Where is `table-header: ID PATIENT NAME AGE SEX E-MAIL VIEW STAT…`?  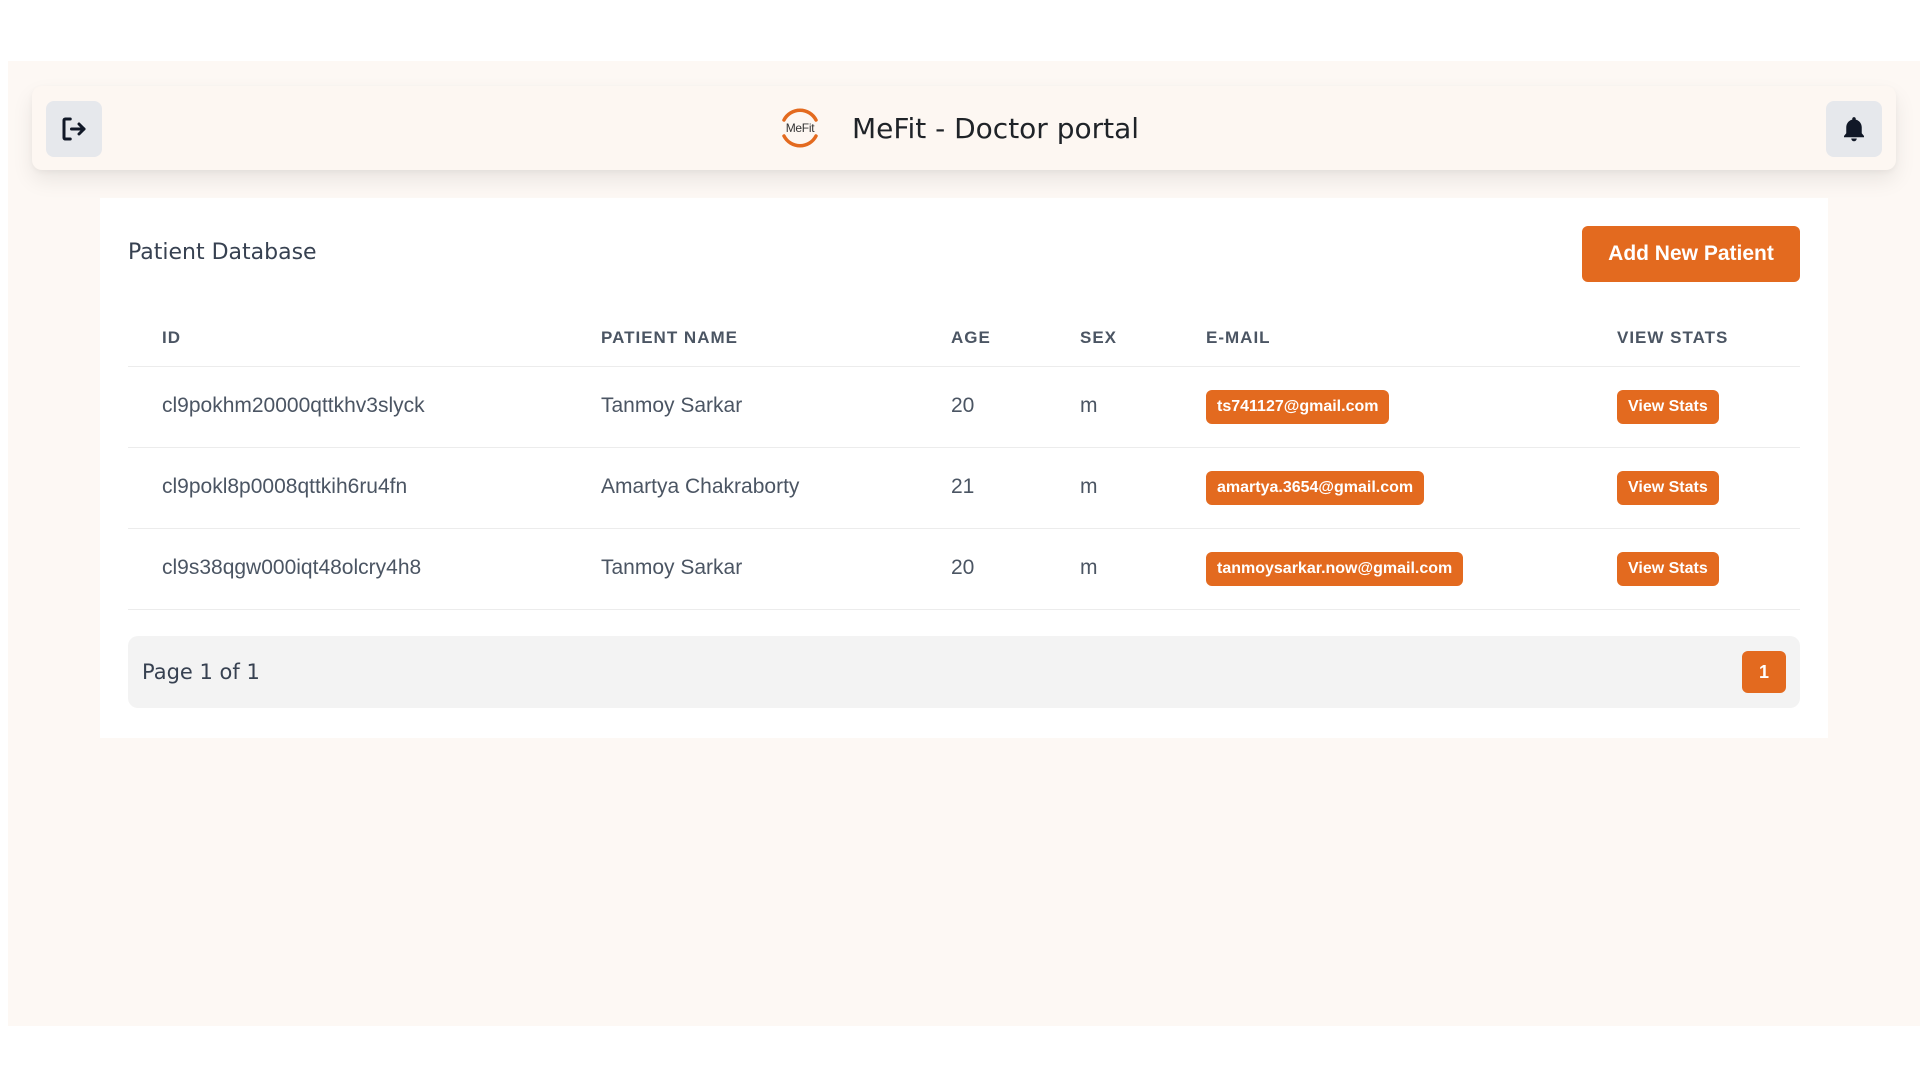
table-header: ID PATIENT NAME AGE SEX E-MAIL VIEW STAT… is located at coordinates (964, 337).